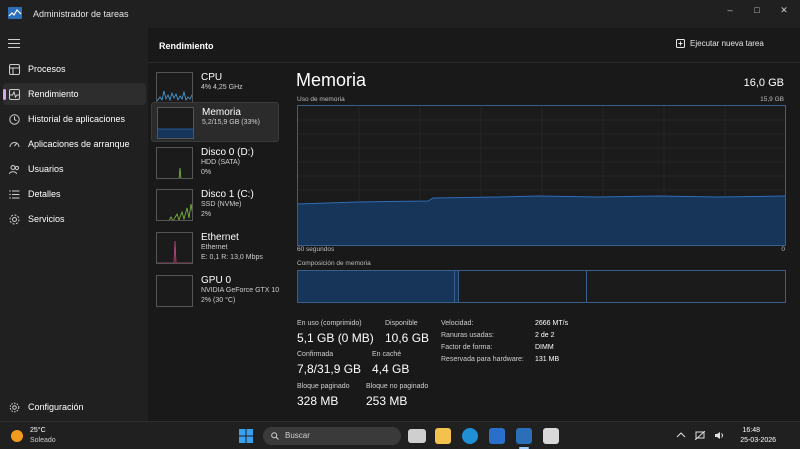  I want to click on perf-item-detail: SSD (NVMe), so click(221, 204).